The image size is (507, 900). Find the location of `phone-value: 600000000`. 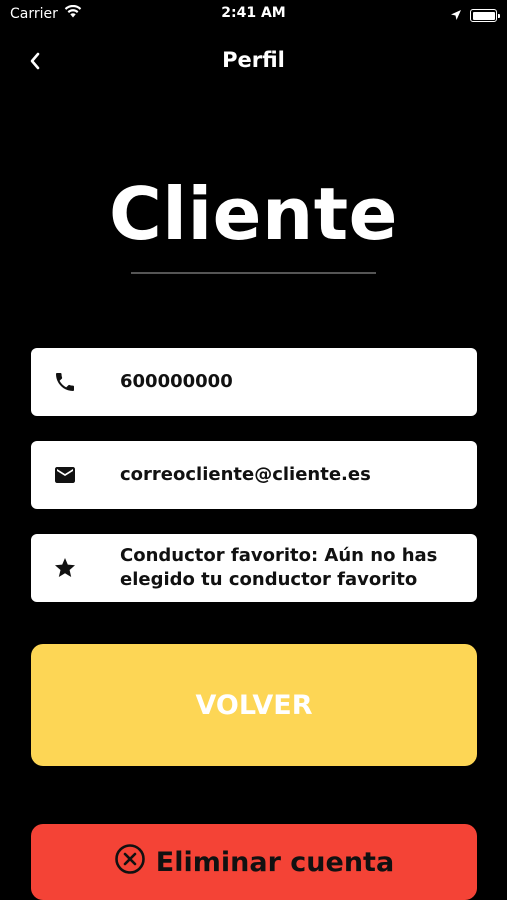

phone-value: 600000000 is located at coordinates (176, 381).